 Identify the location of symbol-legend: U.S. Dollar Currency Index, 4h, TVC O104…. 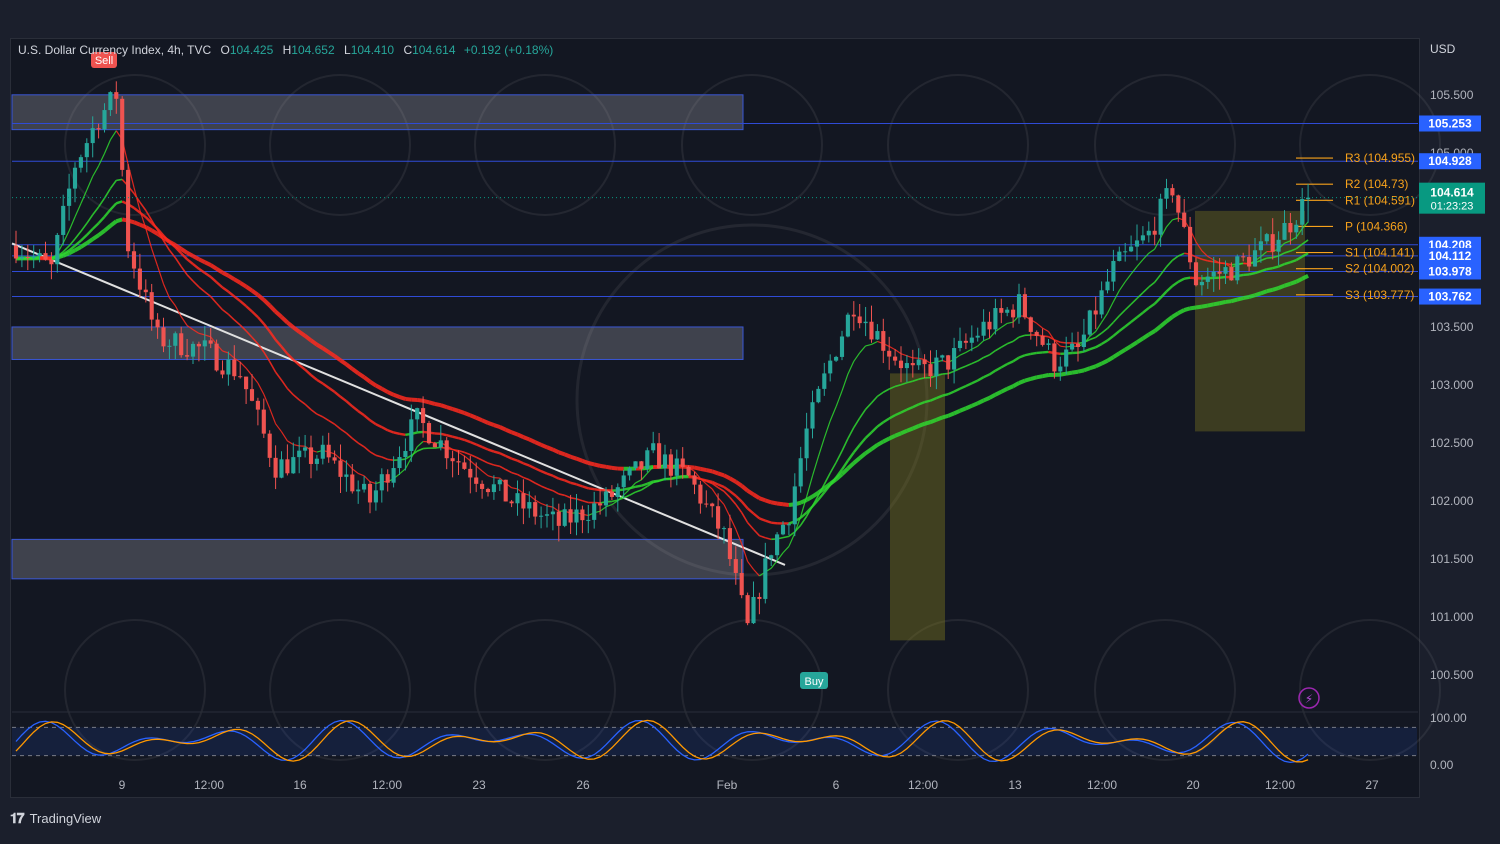
(285, 50).